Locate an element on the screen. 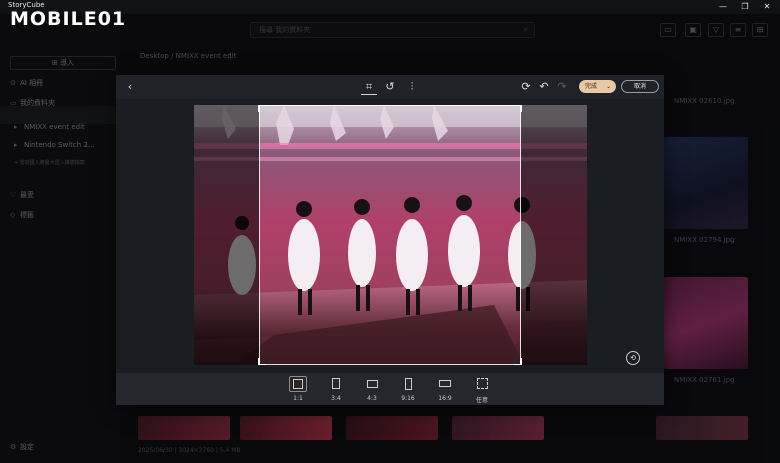  editor-toolbar: ‹ ⌗ ↺ ⫶ ⟳ ↶ ↷ 完成 ⌄ 取消 is located at coordinates (390, 87).